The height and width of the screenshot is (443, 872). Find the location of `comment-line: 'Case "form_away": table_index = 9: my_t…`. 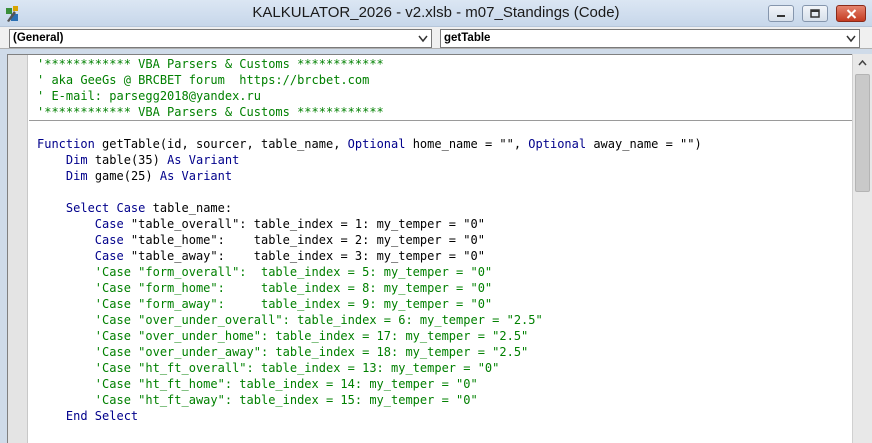

comment-line: 'Case "form_away": table_index = 9: my_t… is located at coordinates (264, 304).